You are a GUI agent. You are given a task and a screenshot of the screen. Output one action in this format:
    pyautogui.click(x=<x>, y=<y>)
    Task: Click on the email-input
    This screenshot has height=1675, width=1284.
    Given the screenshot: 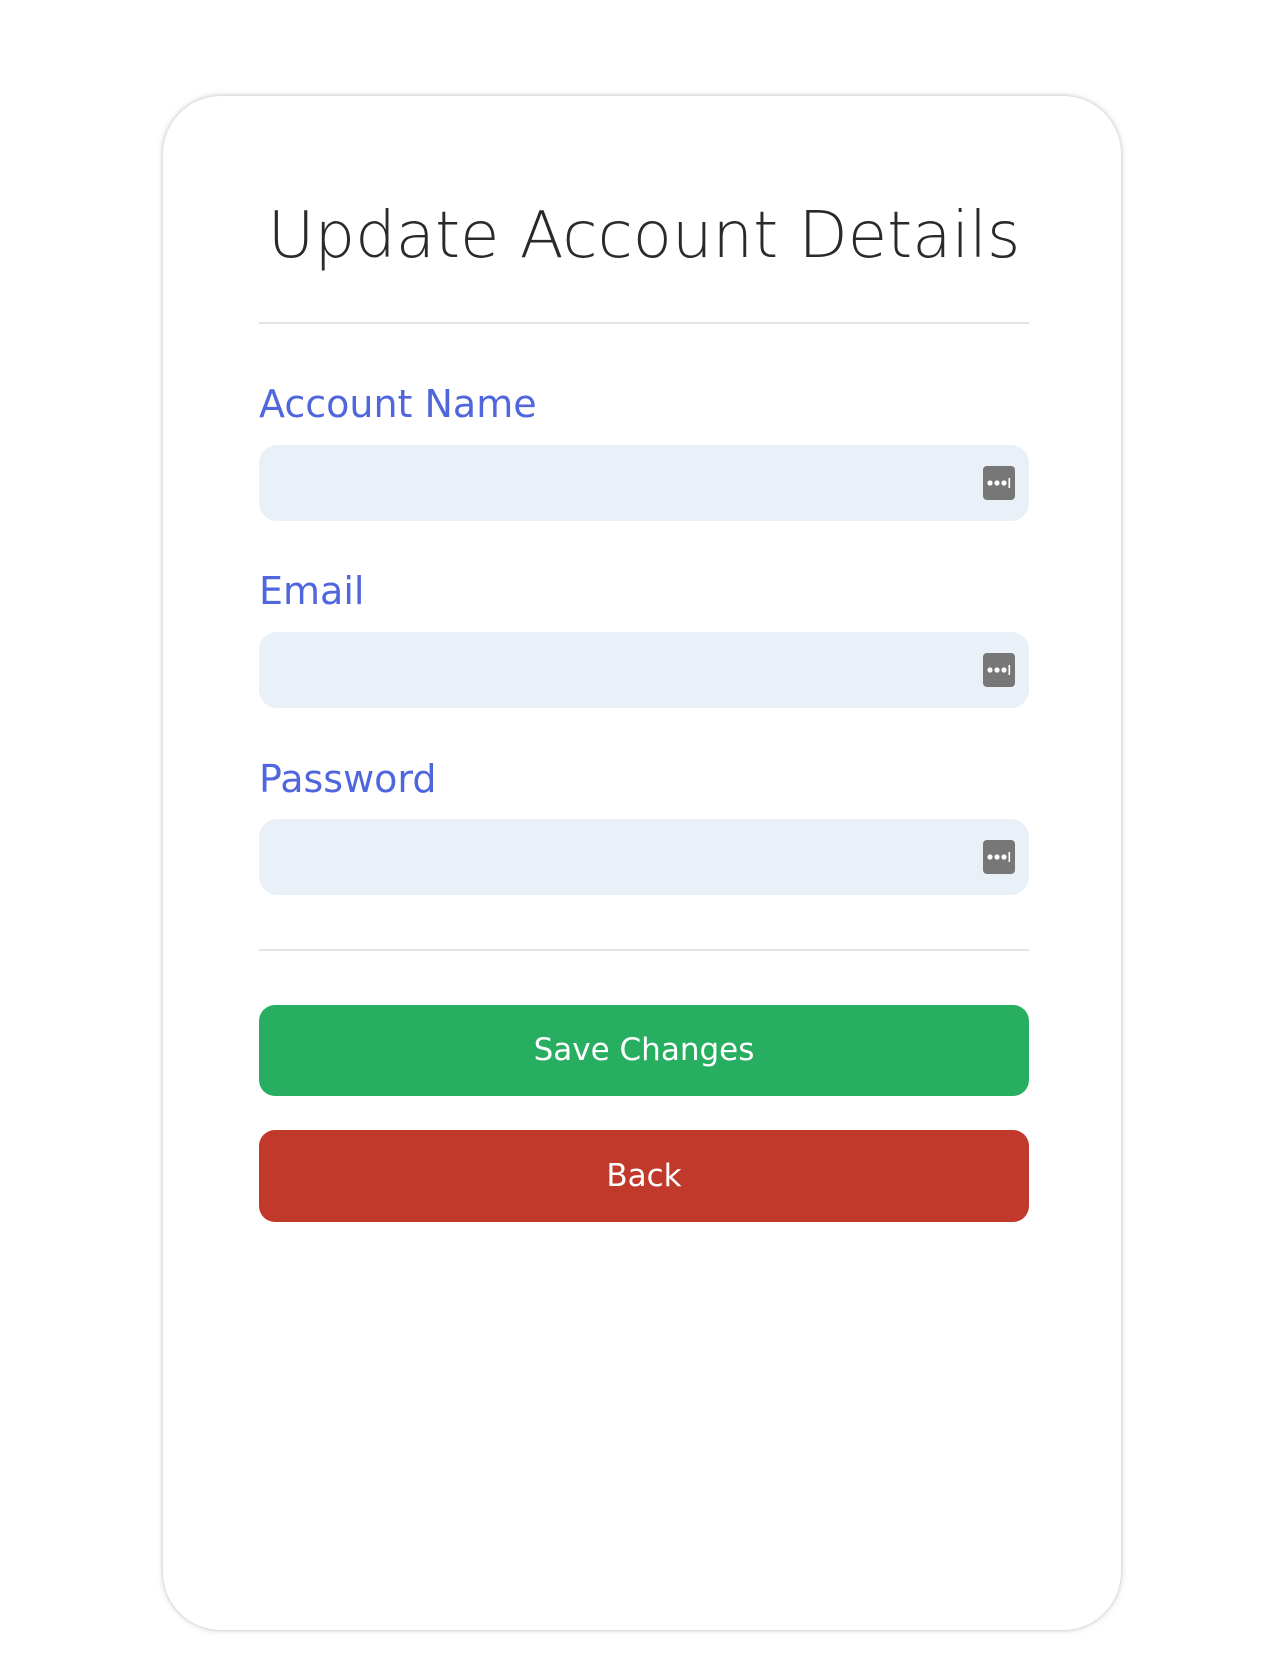 What is the action you would take?
    pyautogui.click(x=644, y=670)
    